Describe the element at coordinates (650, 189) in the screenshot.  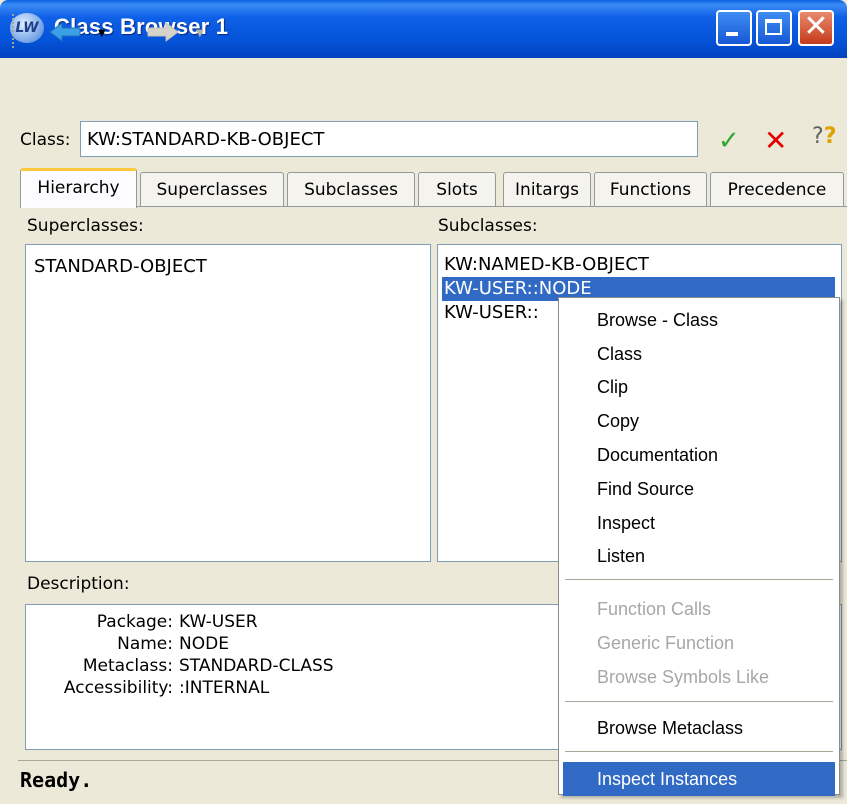
I see `tab-functions: Functions` at that location.